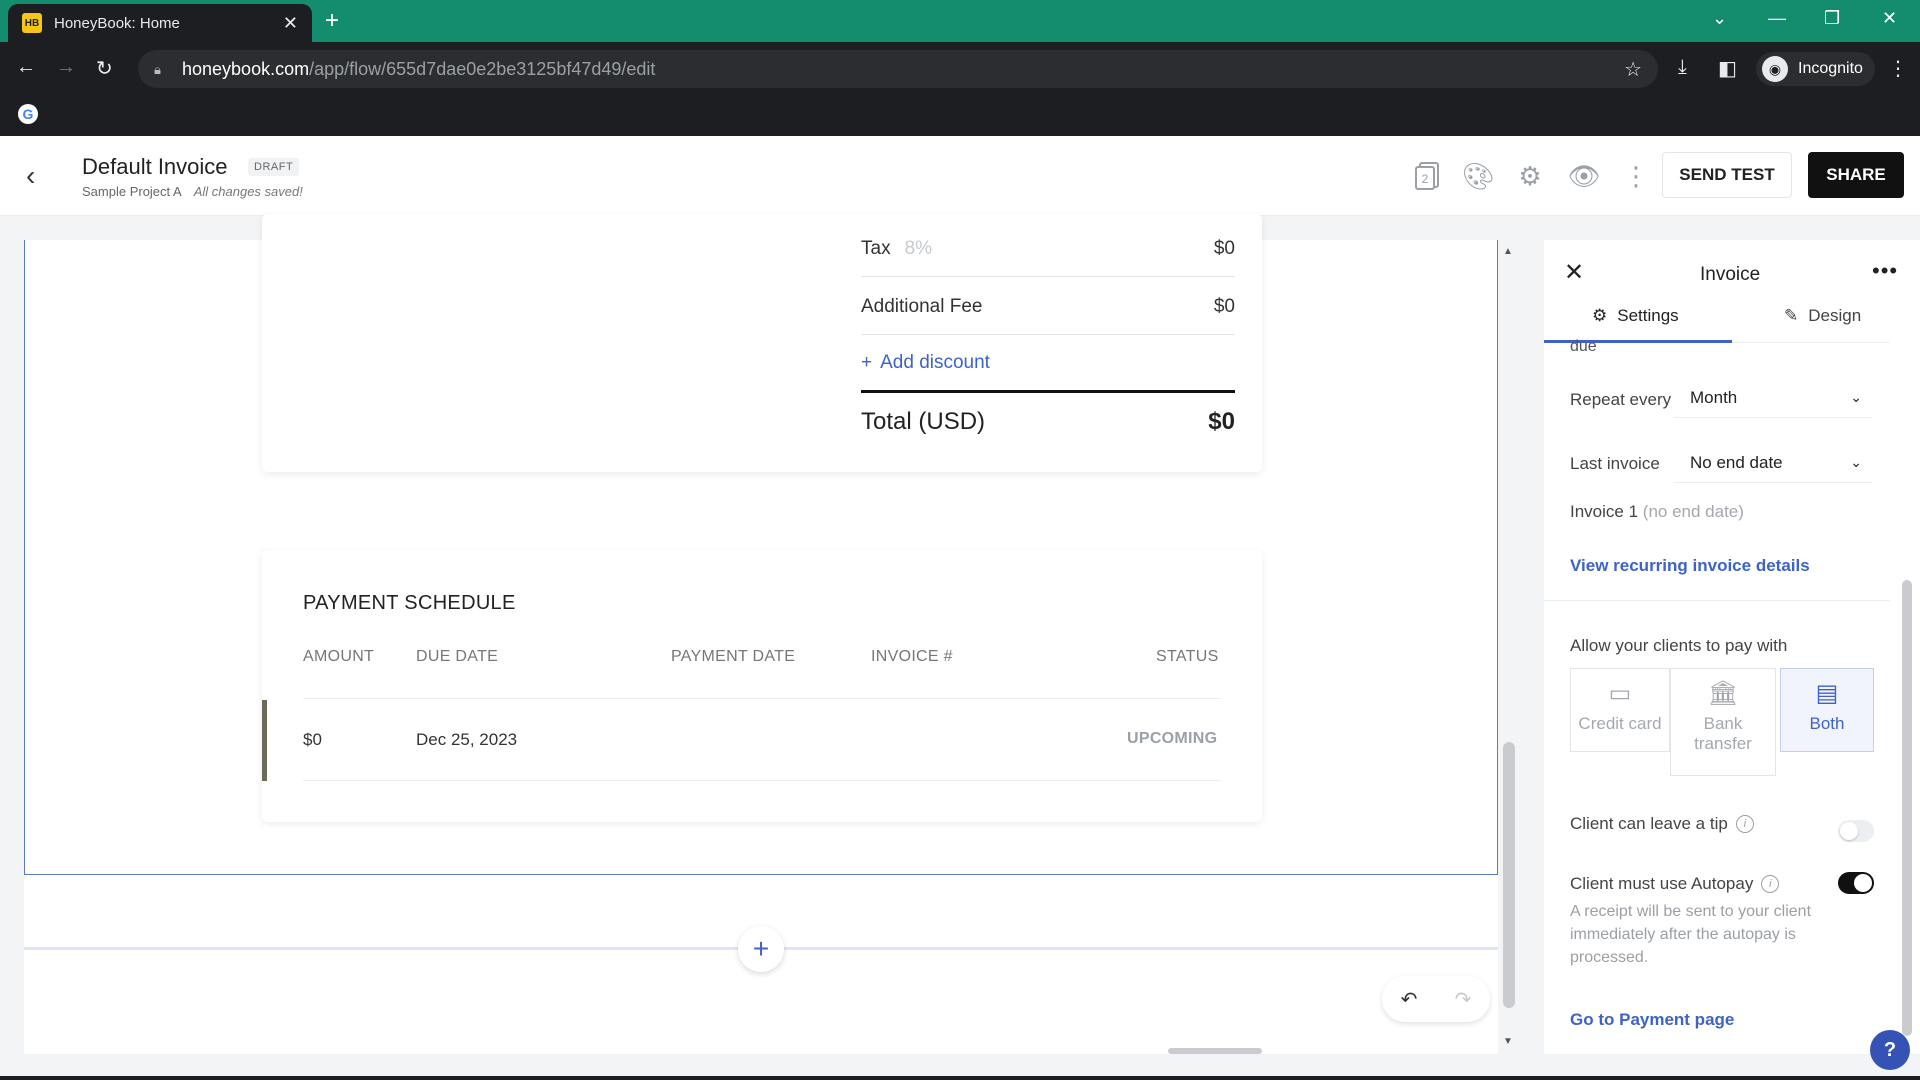  Describe the element at coordinates (1773, 398) in the screenshot. I see `repeat-every-select: Month ⌄` at that location.